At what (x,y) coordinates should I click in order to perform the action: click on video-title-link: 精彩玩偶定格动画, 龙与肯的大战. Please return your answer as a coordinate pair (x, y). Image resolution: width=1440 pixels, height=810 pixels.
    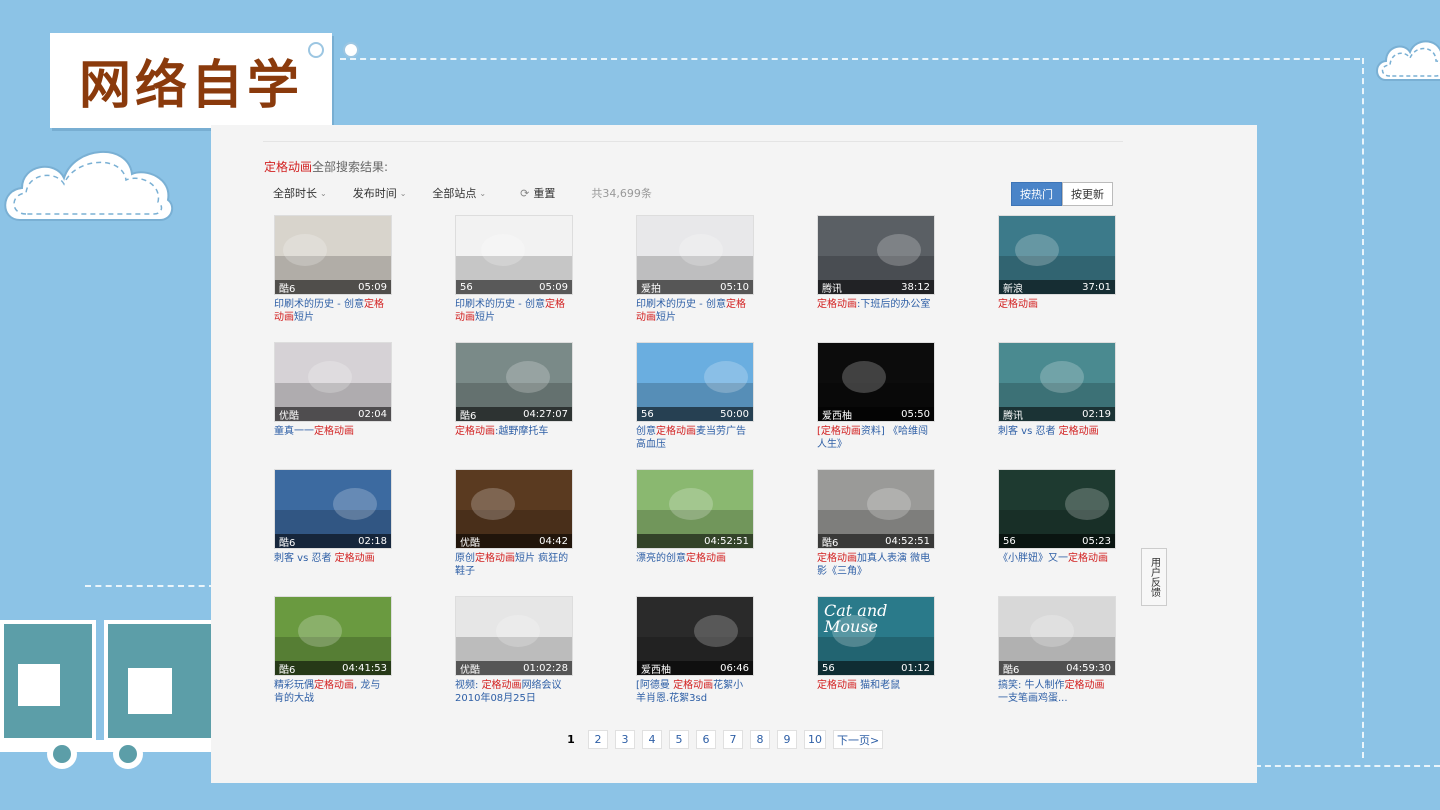
    Looking at the image, I should click on (332, 692).